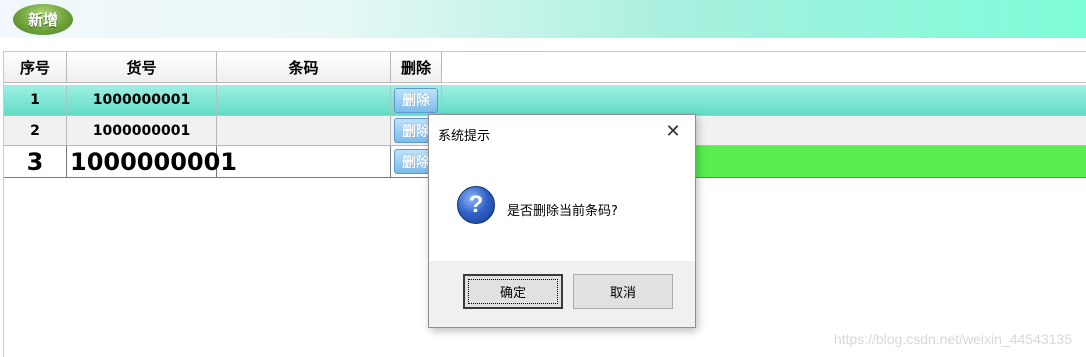  Describe the element at coordinates (142, 67) in the screenshot. I see `header-item-no: 货号` at that location.